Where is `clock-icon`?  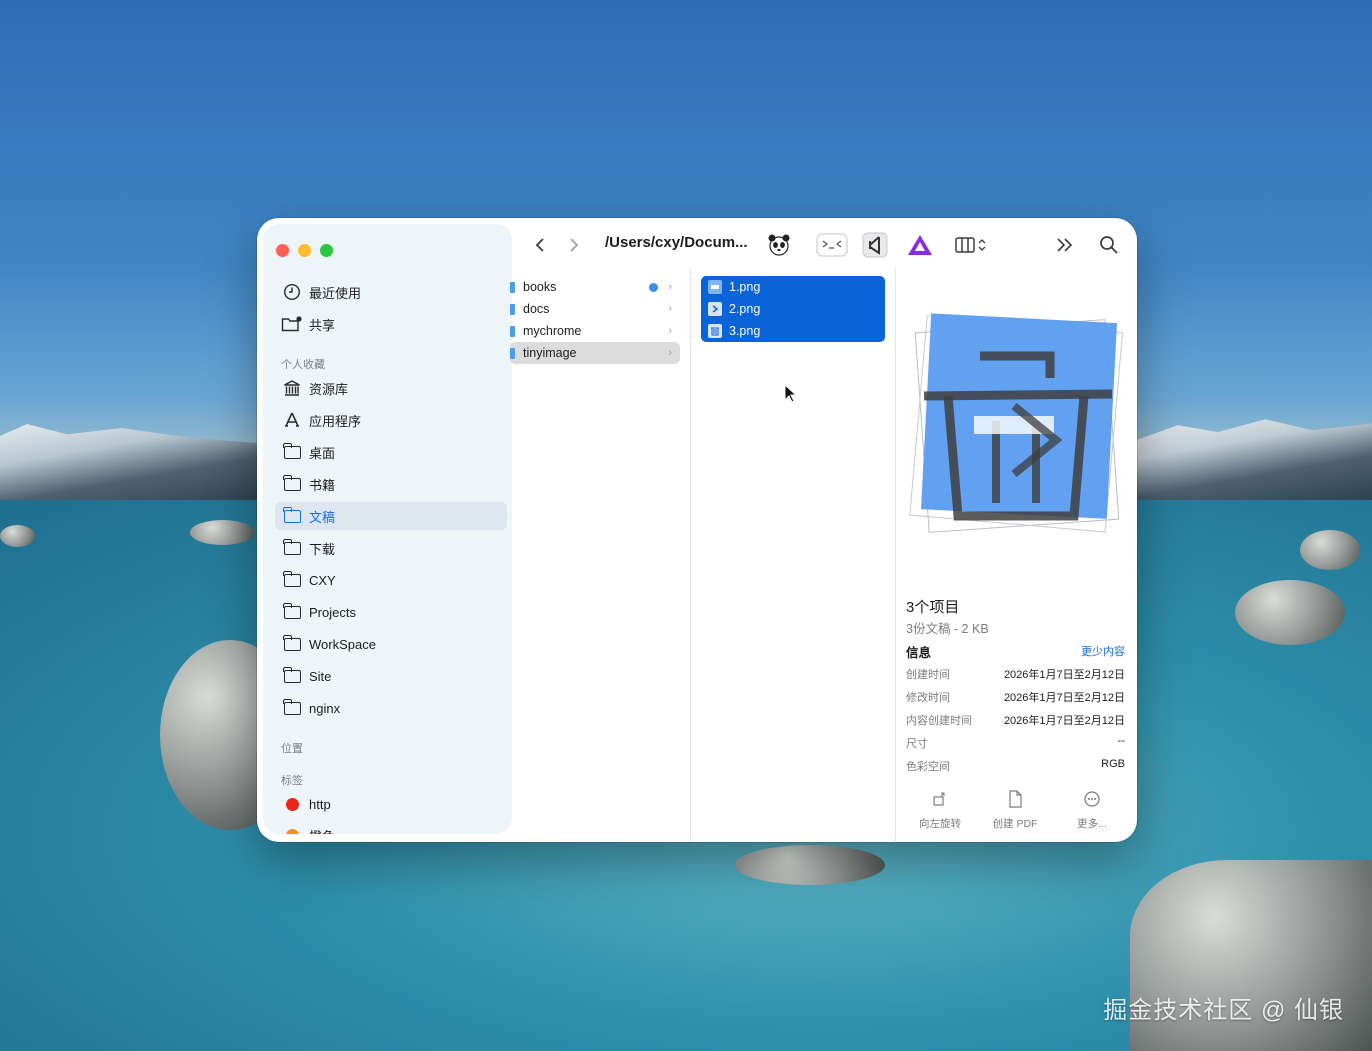
clock-icon is located at coordinates (292, 292).